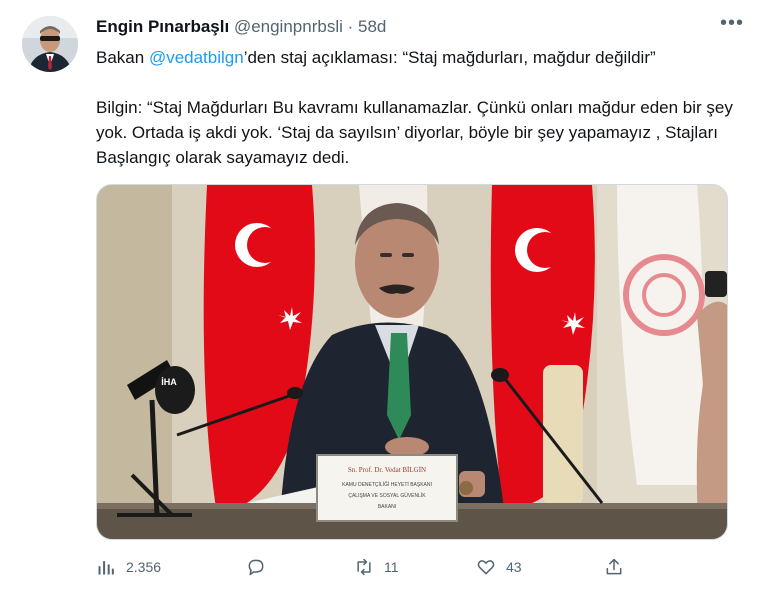 This screenshot has height=595, width=777. What do you see at coordinates (122, 57) in the screenshot?
I see `text-prefix: Bakan` at bounding box center [122, 57].